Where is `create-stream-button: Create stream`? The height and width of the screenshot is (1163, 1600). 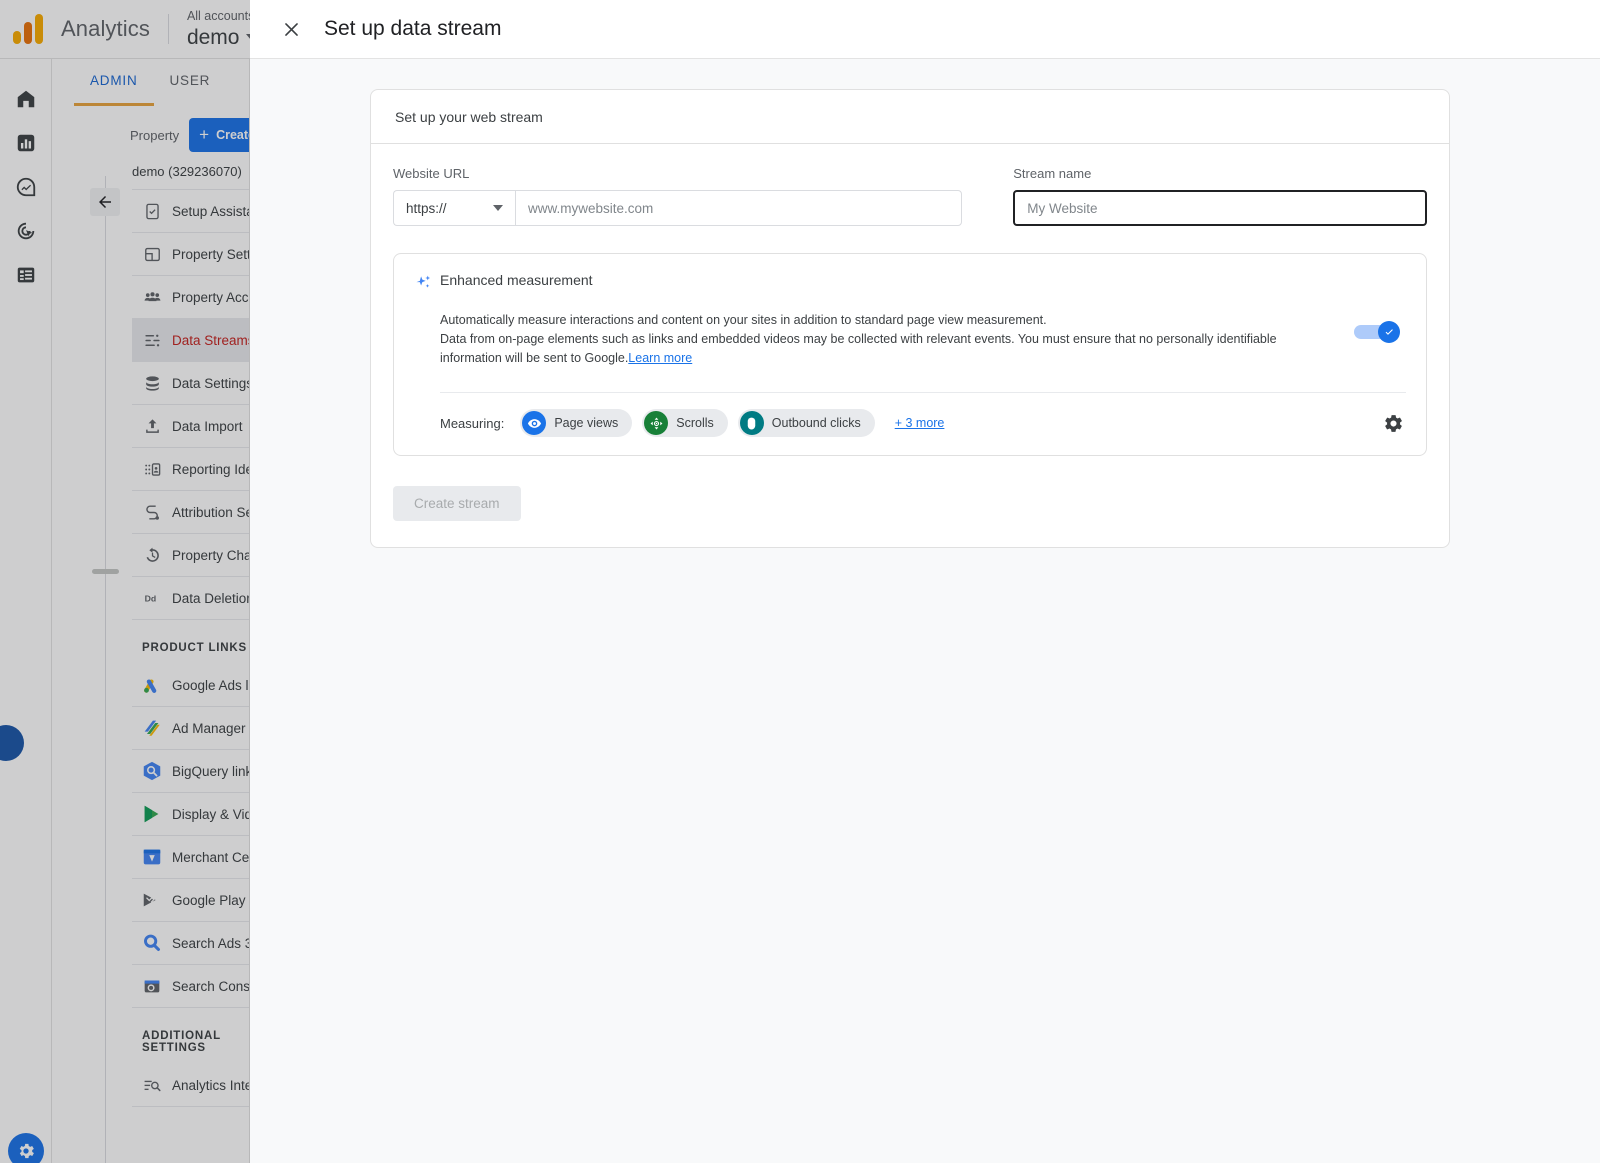 create-stream-button: Create stream is located at coordinates (457, 503).